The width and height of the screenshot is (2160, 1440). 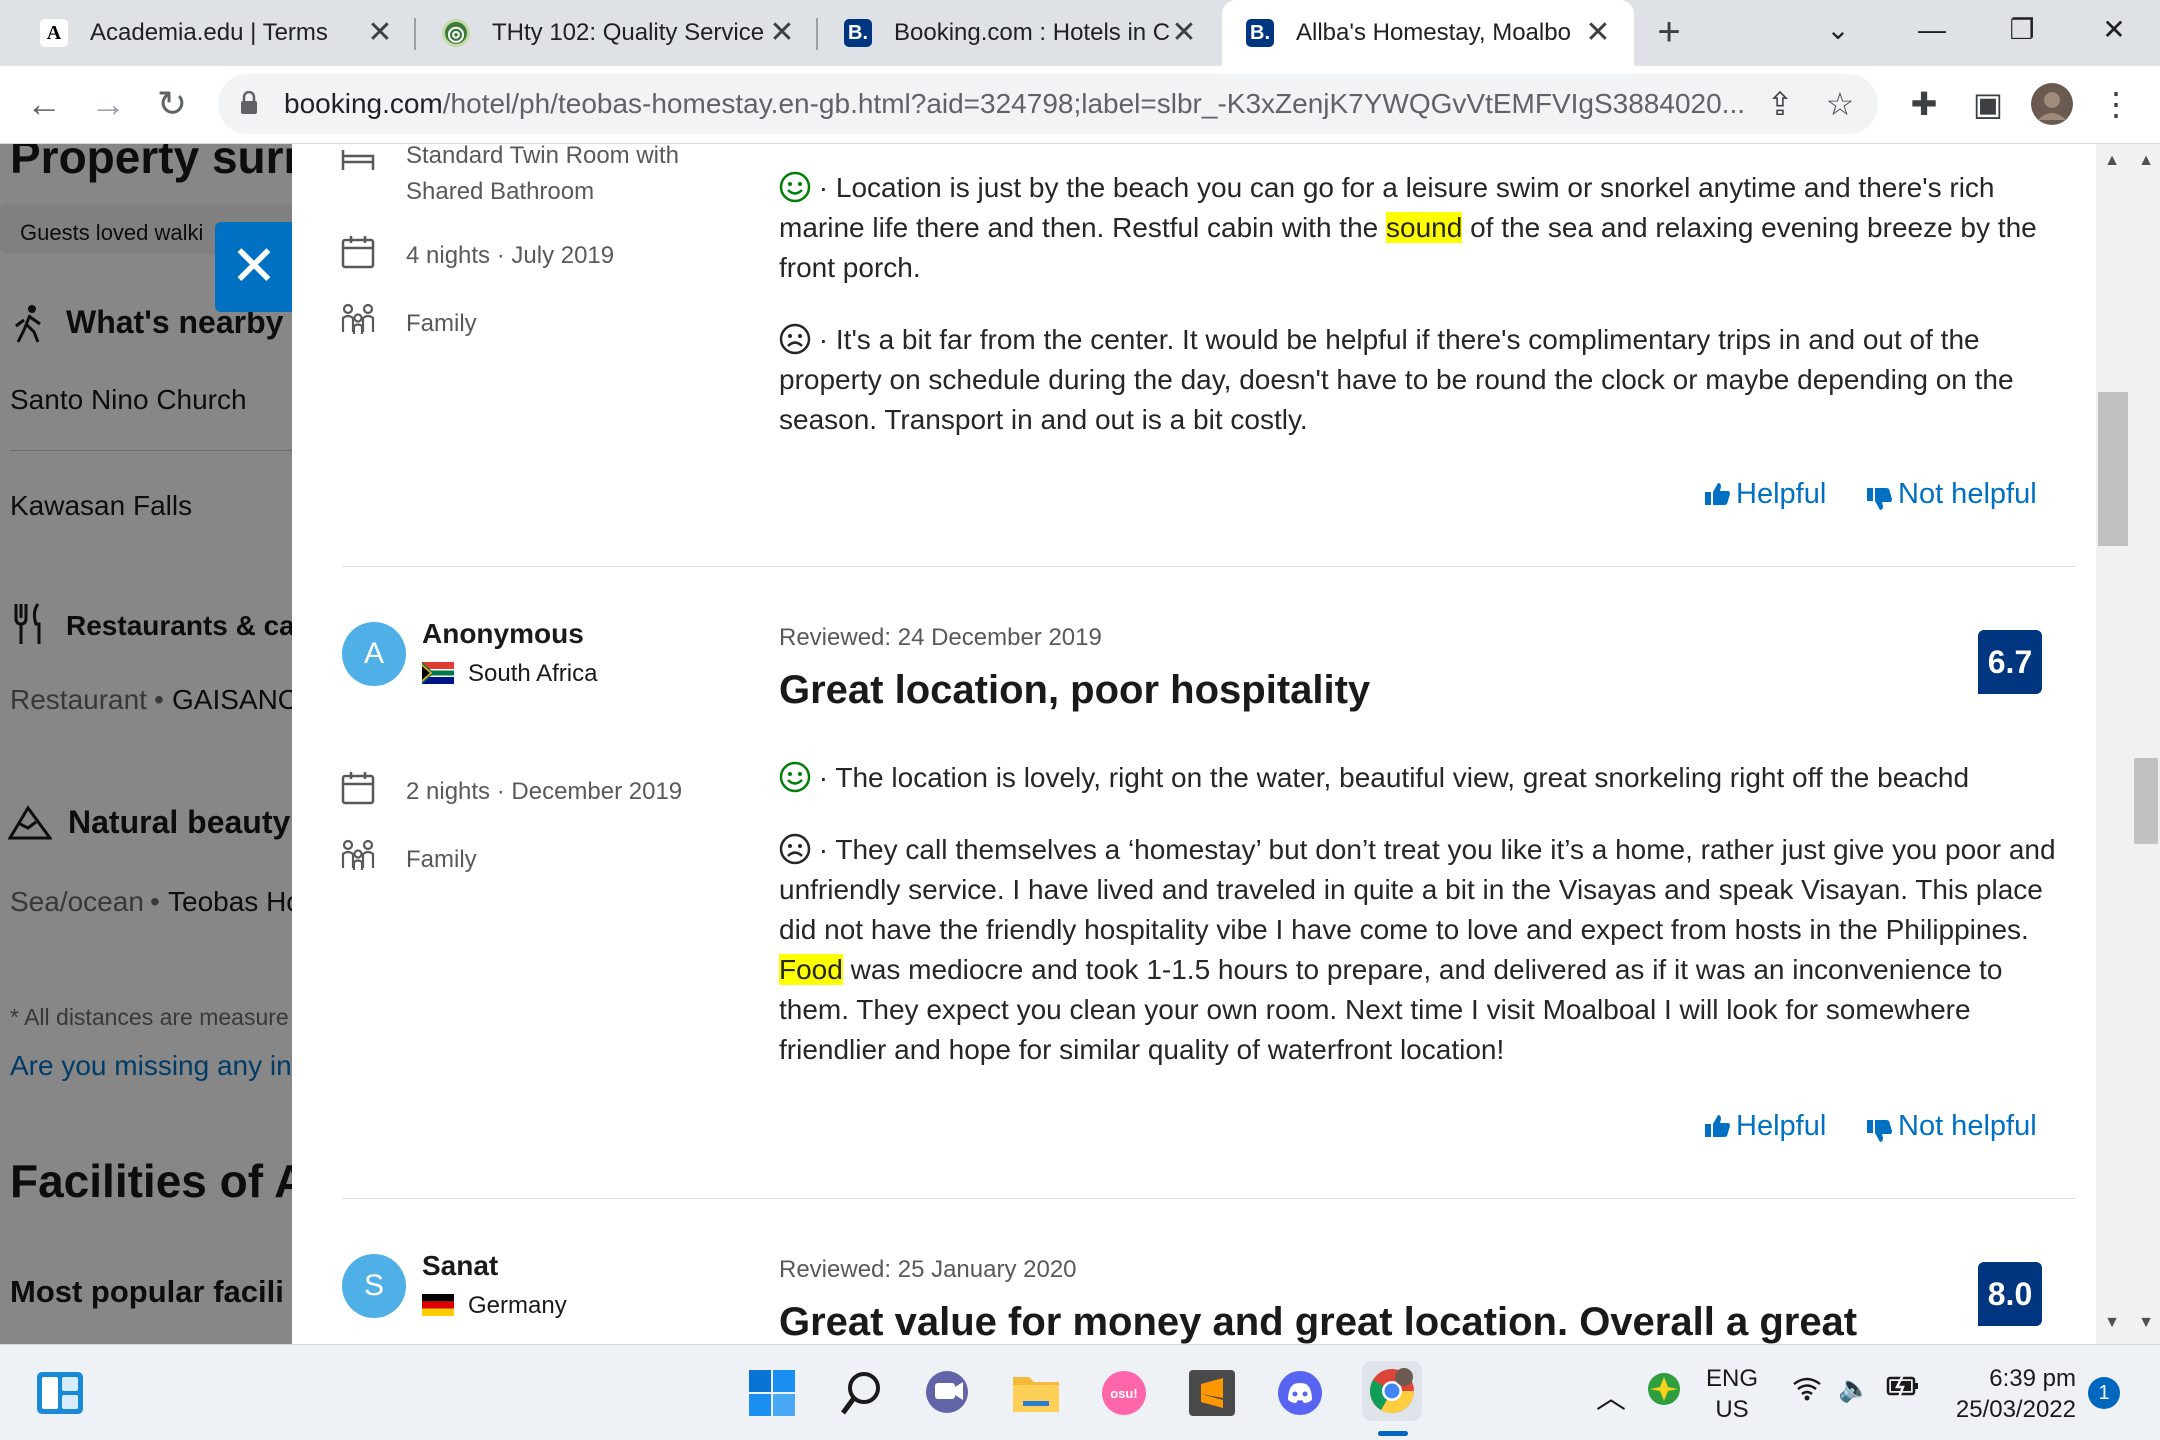 I want to click on forward-icon: →, so click(x=108, y=104).